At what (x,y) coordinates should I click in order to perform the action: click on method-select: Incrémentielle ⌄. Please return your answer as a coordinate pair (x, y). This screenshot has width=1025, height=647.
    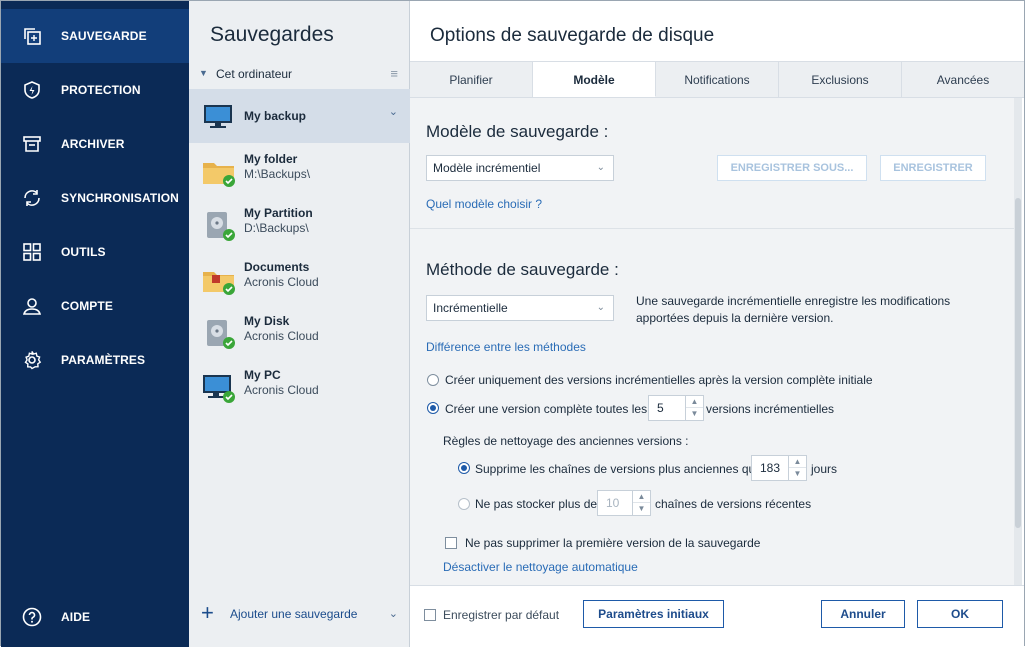
    Looking at the image, I should click on (520, 308).